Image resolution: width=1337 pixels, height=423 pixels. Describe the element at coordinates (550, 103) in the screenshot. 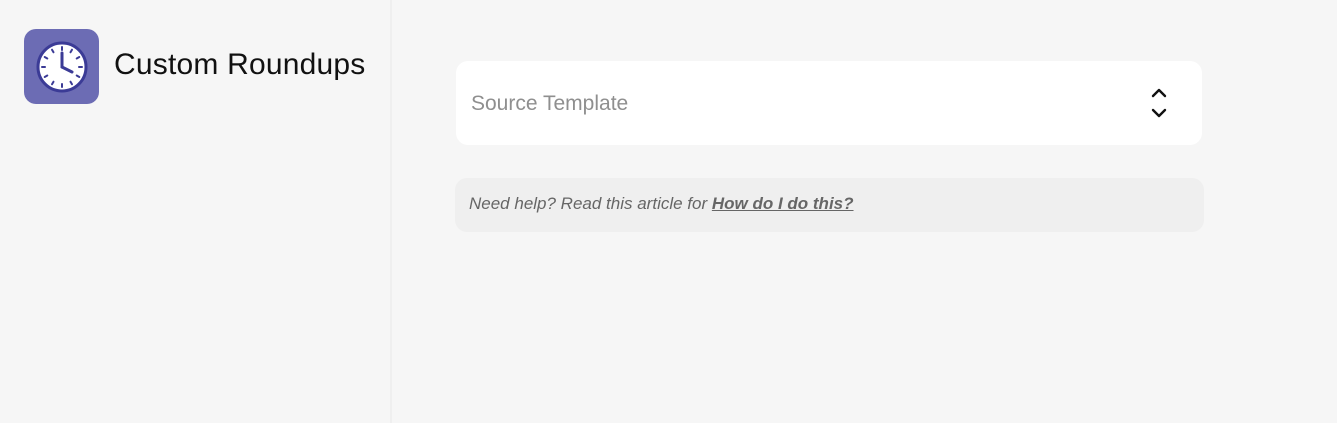

I see `source-template-placeholder: Source Template` at that location.